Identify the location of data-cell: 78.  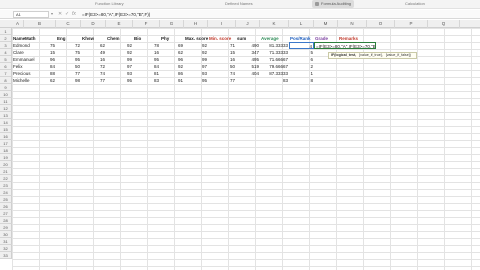
(146, 45).